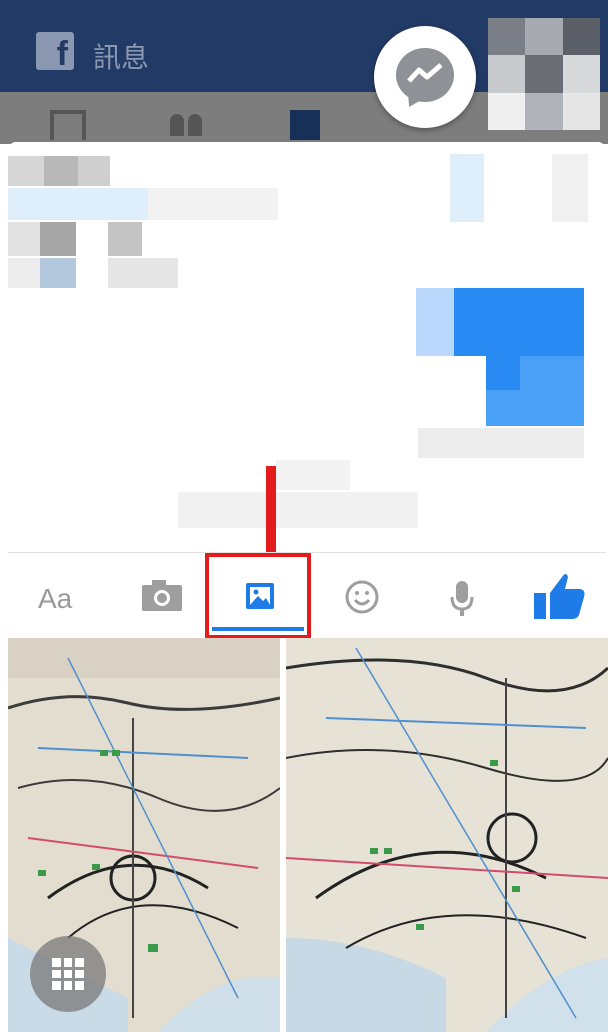  I want to click on friends-tab-icon, so click(188, 125).